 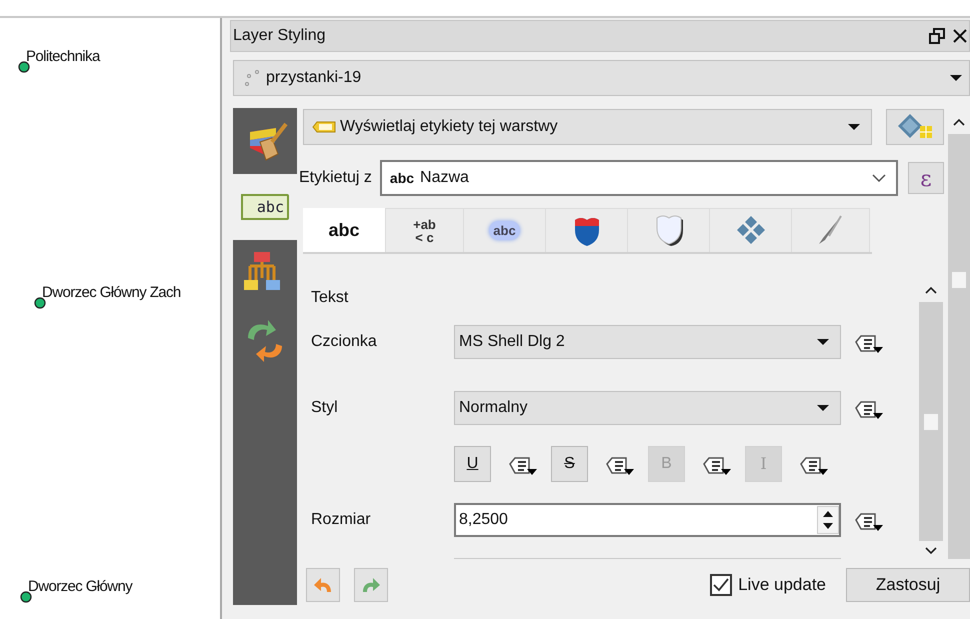 I want to click on rule-based-labels-button, so click(x=915, y=127).